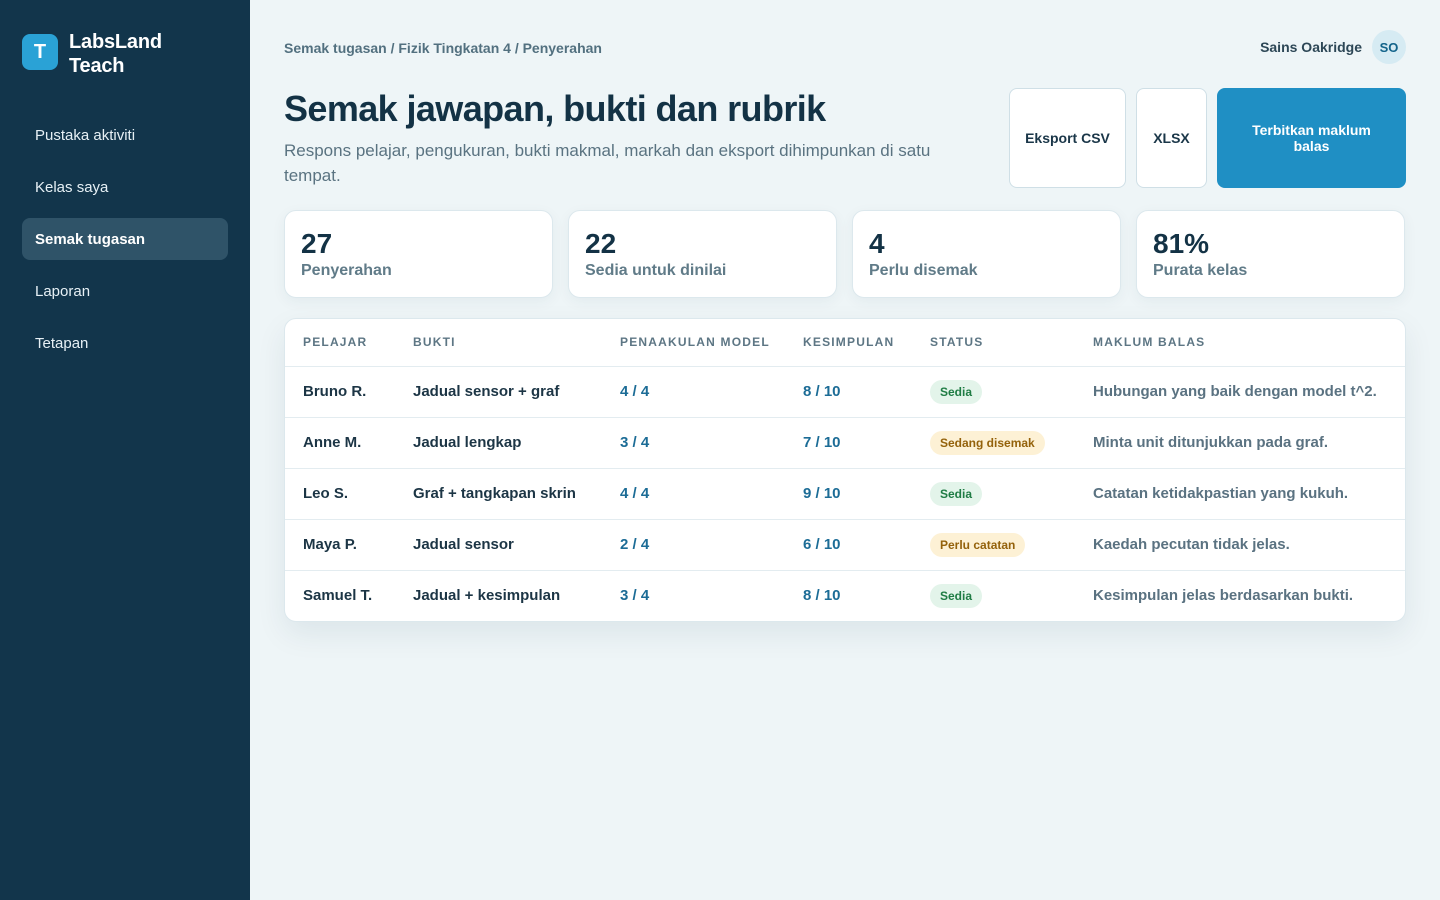 The image size is (1440, 900). I want to click on status-cell: Sedang disemak, so click(993, 443).